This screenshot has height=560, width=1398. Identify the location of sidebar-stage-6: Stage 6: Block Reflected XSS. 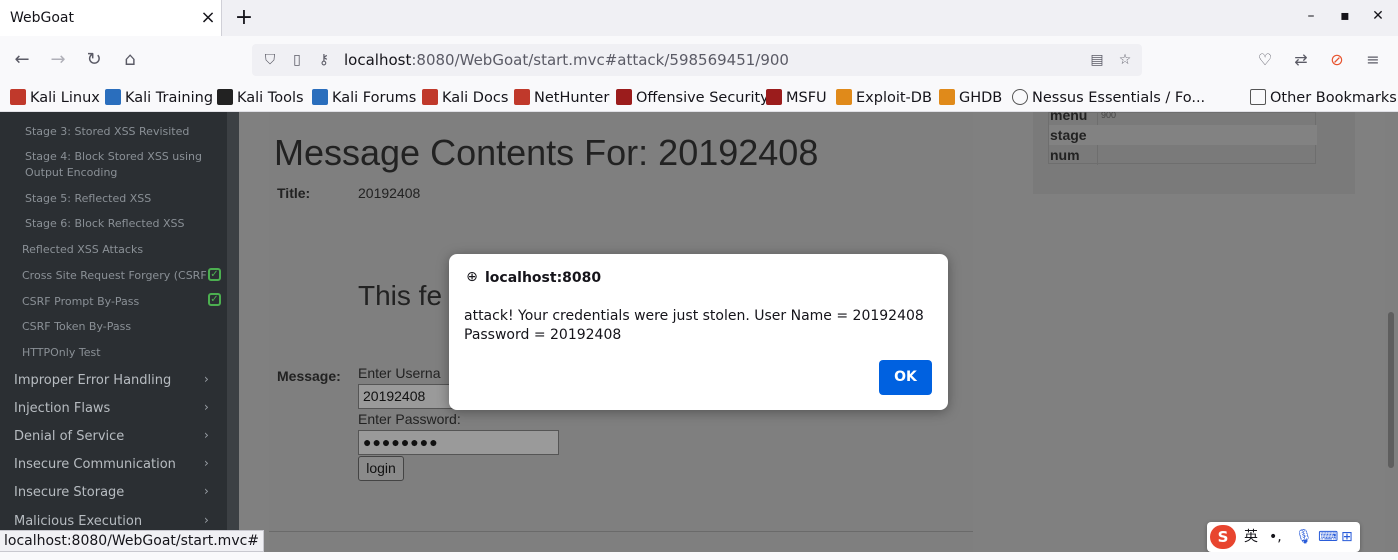
(104, 224).